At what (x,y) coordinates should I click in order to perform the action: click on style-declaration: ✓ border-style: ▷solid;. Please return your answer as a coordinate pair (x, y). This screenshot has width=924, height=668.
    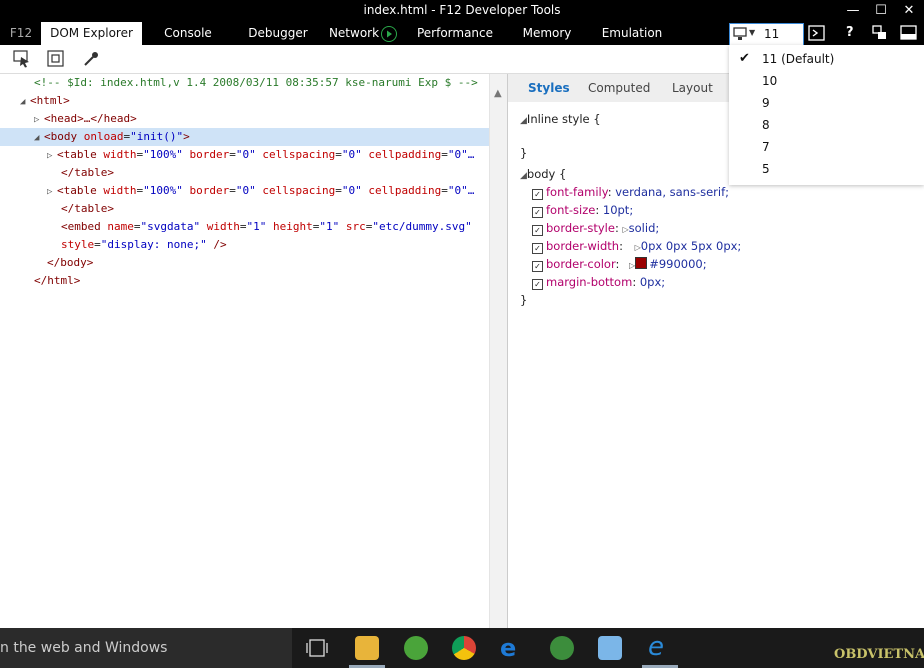
    Looking at the image, I should click on (595, 228).